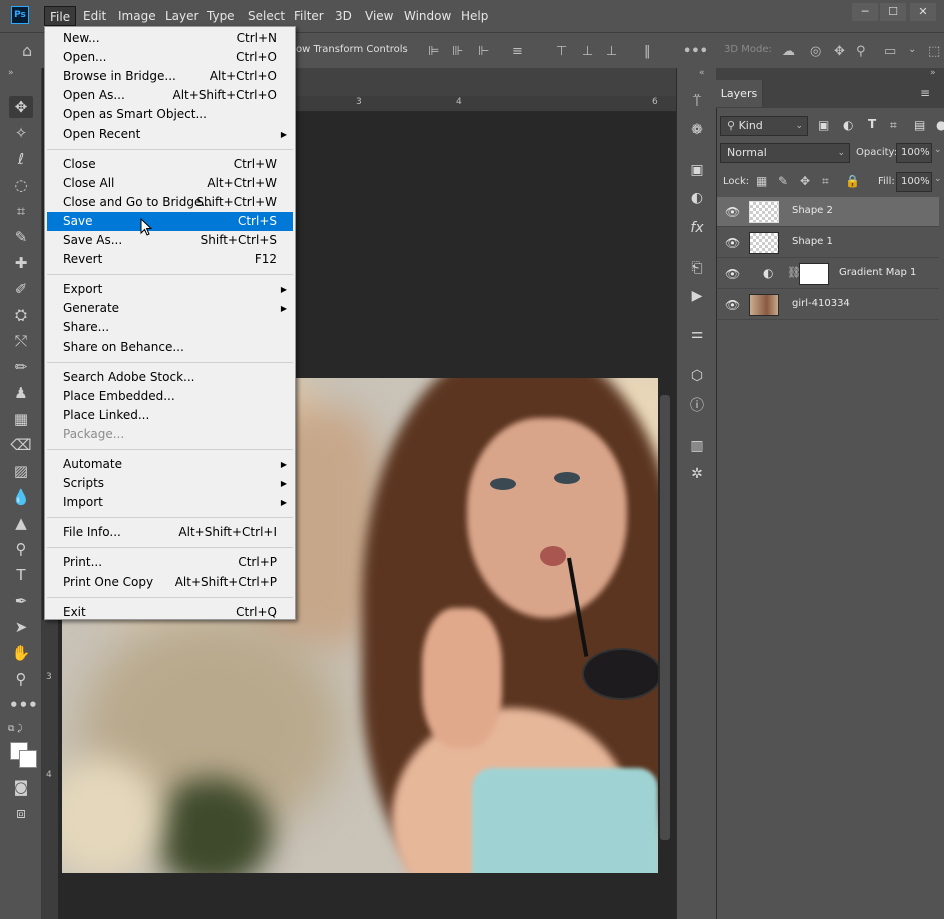 The height and width of the screenshot is (919, 944). What do you see at coordinates (21, 445) in the screenshot?
I see `eraser-tool-icon: ⌫` at bounding box center [21, 445].